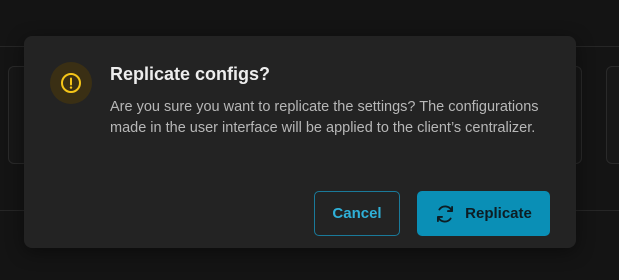  Describe the element at coordinates (612, 115) in the screenshot. I see `background-card` at that location.